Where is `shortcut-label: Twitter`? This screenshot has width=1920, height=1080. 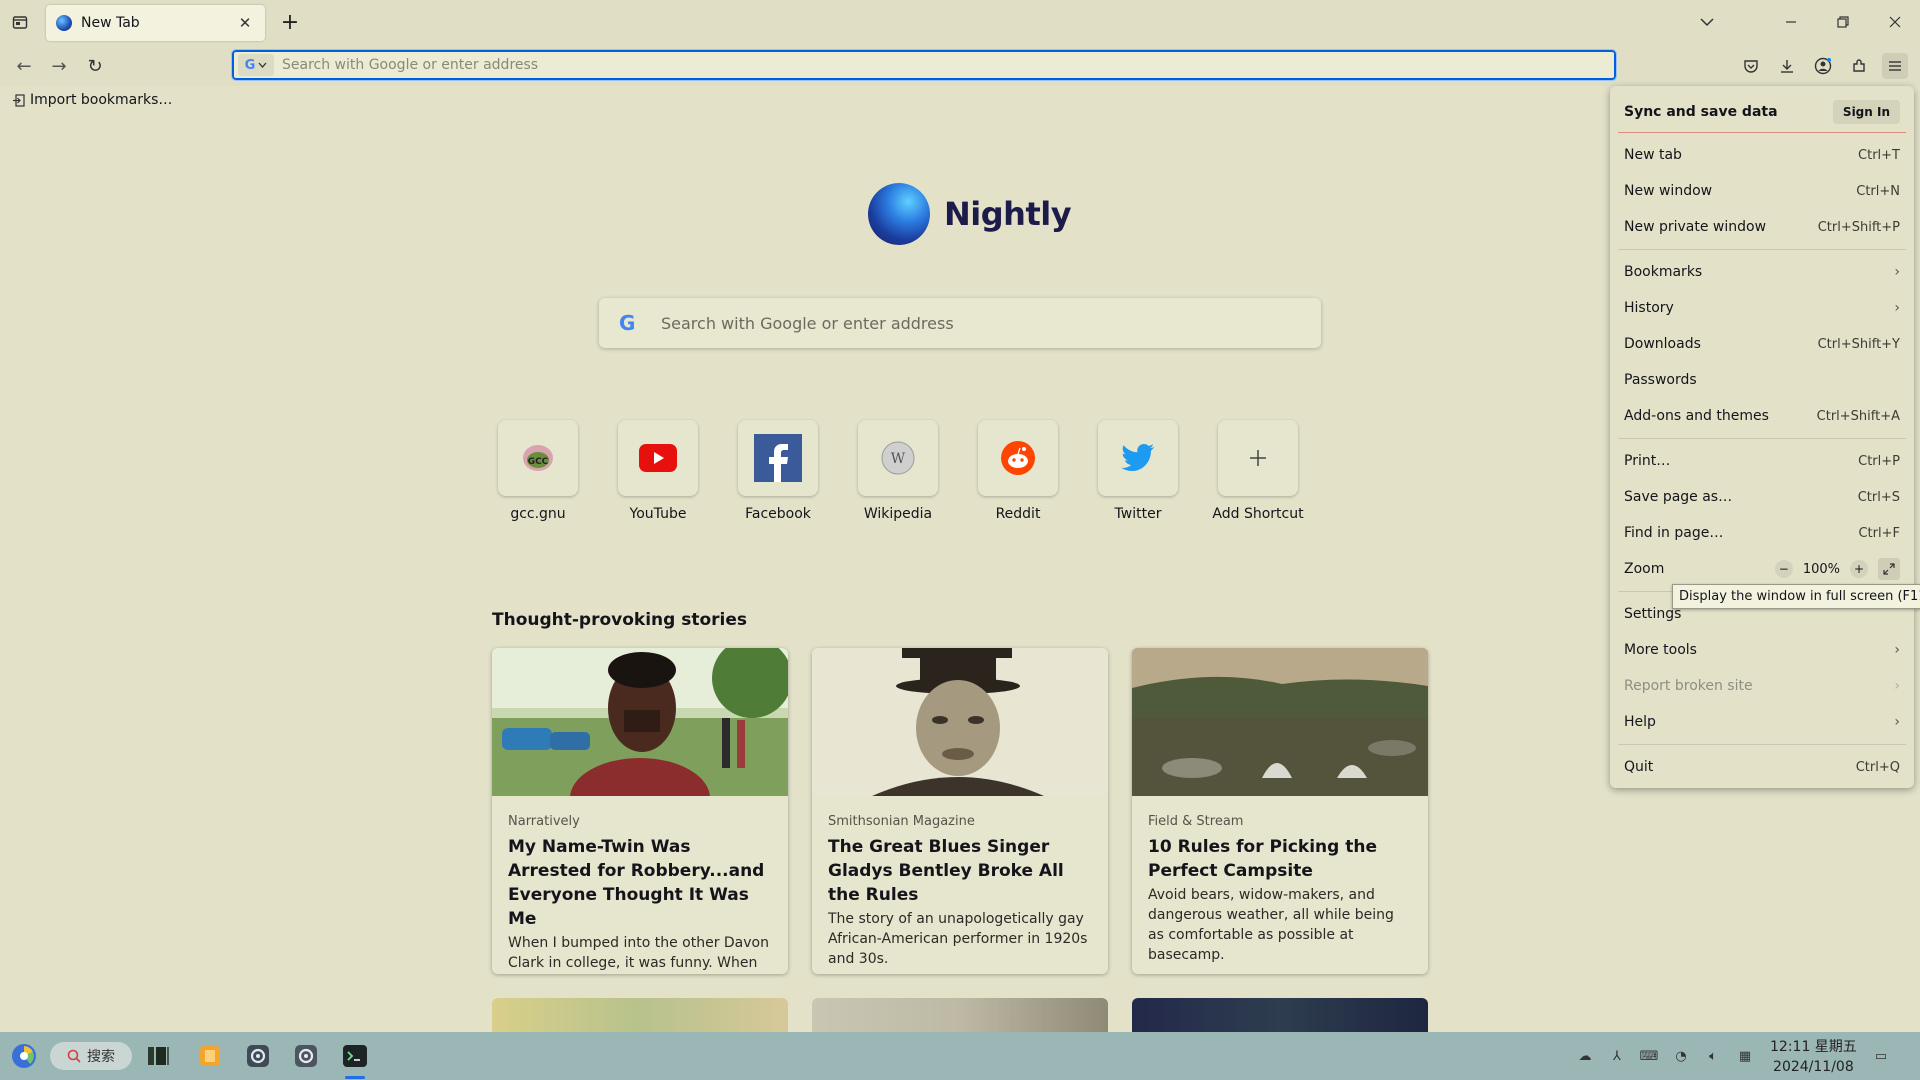
shortcut-label: Twitter is located at coordinates (1138, 514).